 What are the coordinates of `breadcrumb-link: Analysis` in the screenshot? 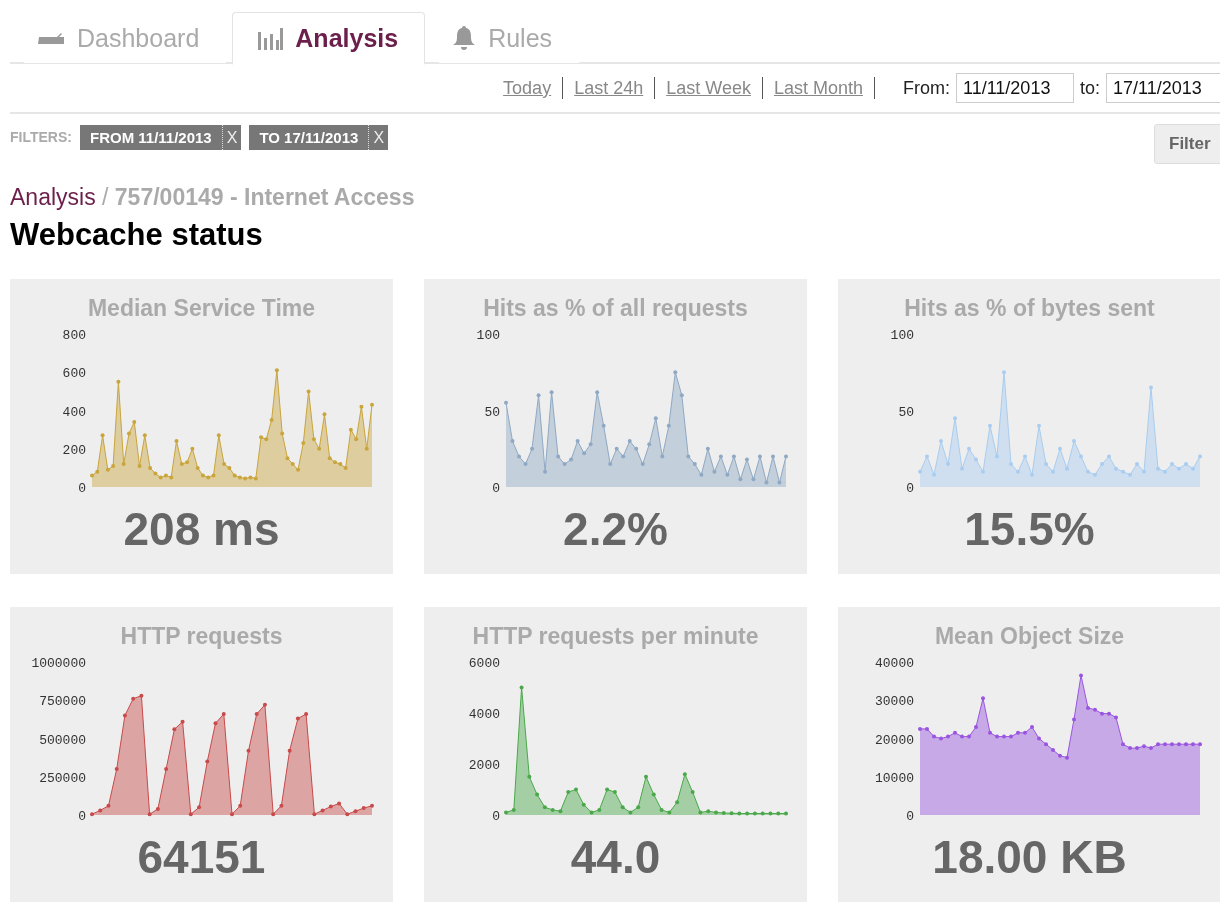 It's located at (53, 197).